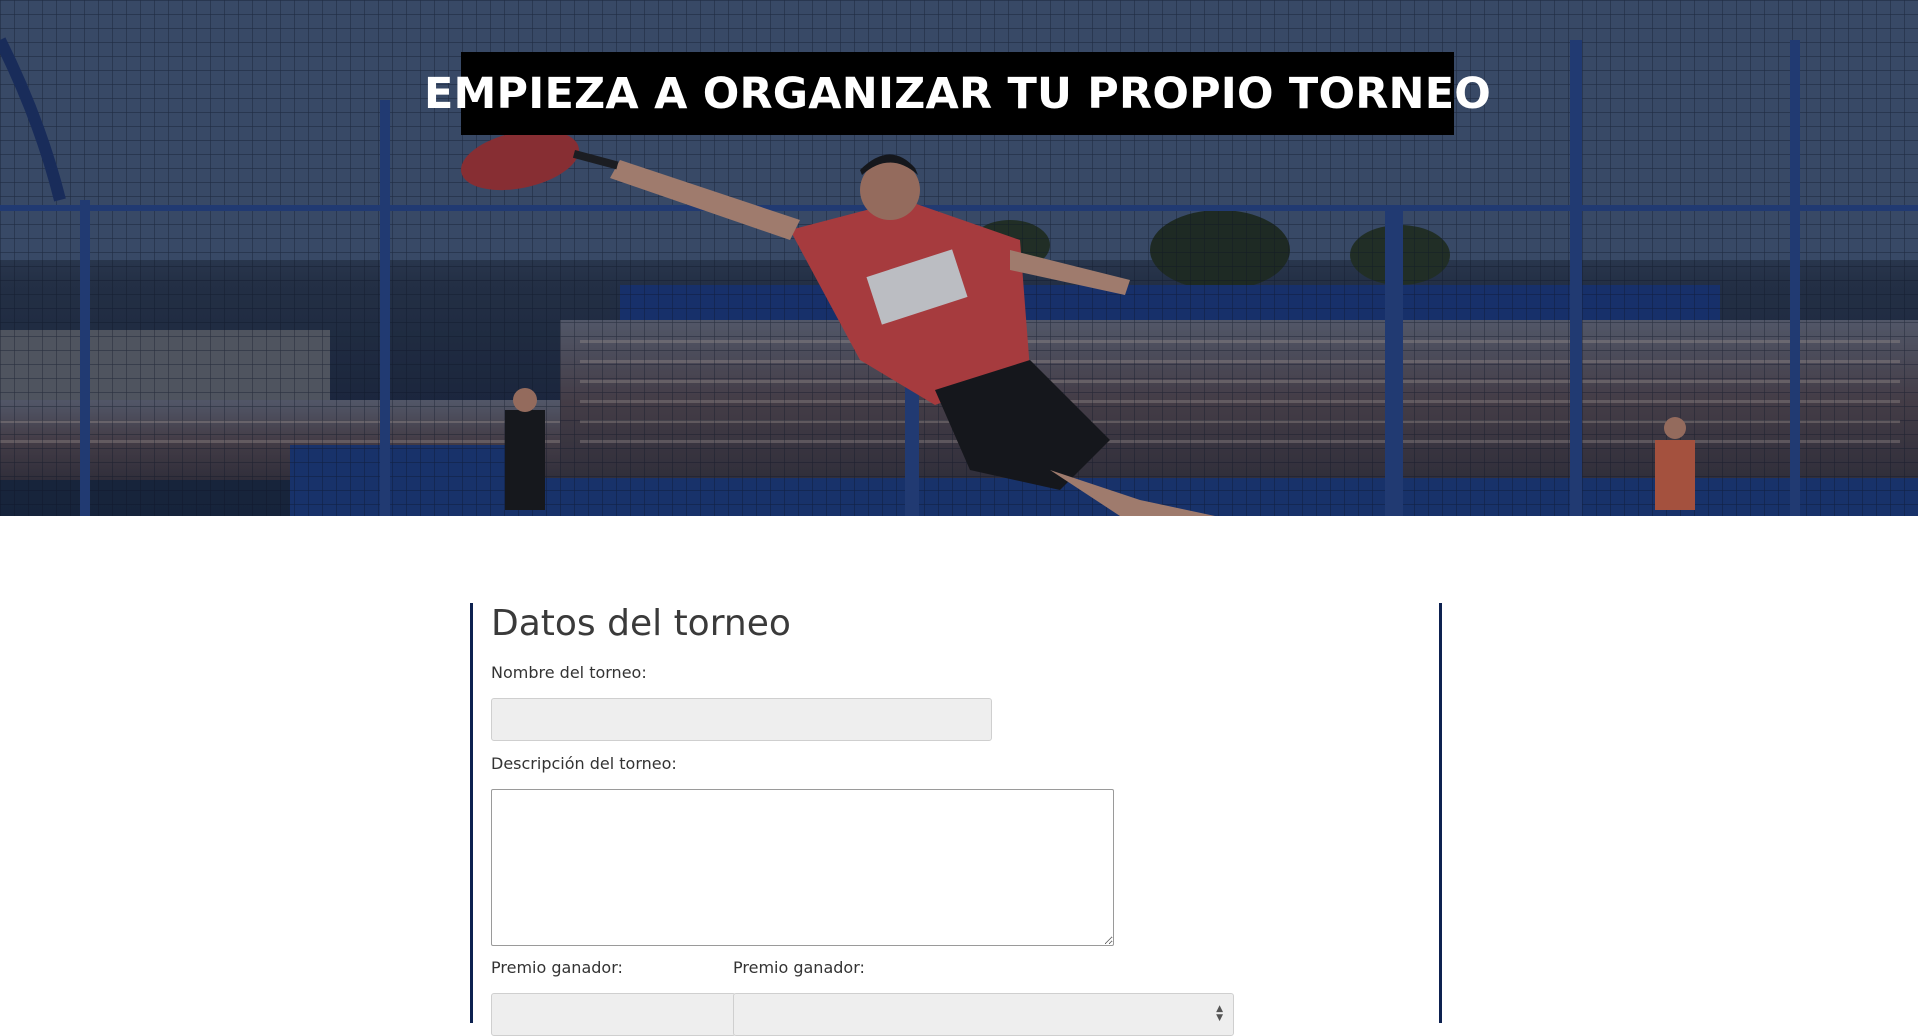  What do you see at coordinates (802, 867) in the screenshot?
I see `tournament-description-textarea` at bounding box center [802, 867].